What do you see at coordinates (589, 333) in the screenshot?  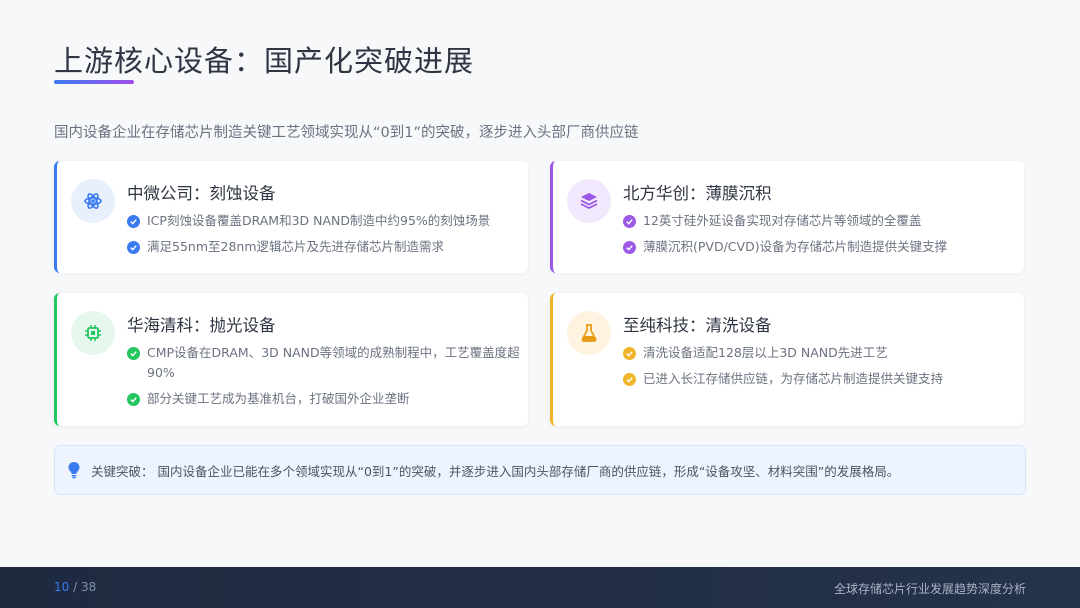 I see `flask-icon` at bounding box center [589, 333].